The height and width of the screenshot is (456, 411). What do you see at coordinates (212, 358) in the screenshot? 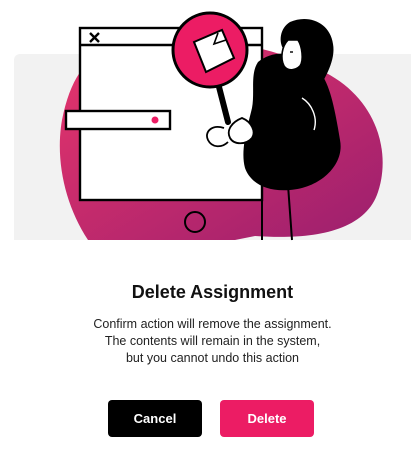
I see `message-line: but you cannot undo this action` at bounding box center [212, 358].